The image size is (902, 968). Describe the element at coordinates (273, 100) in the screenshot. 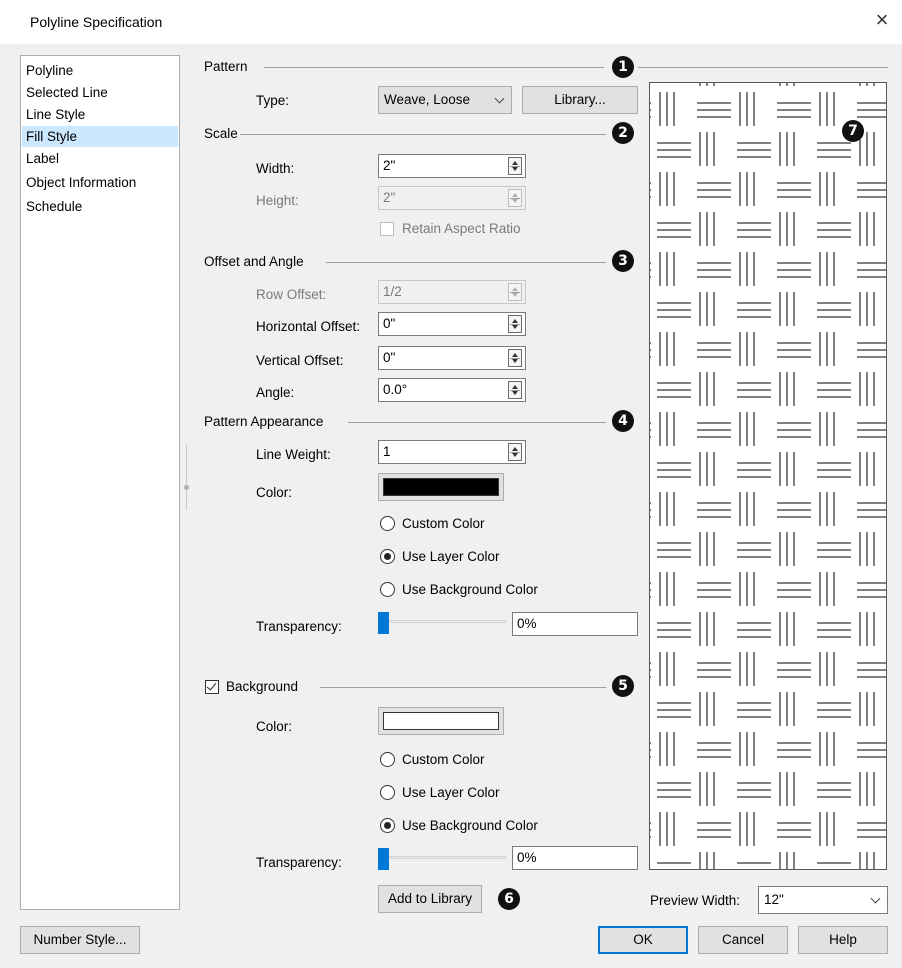

I see `type-label: Type:` at that location.